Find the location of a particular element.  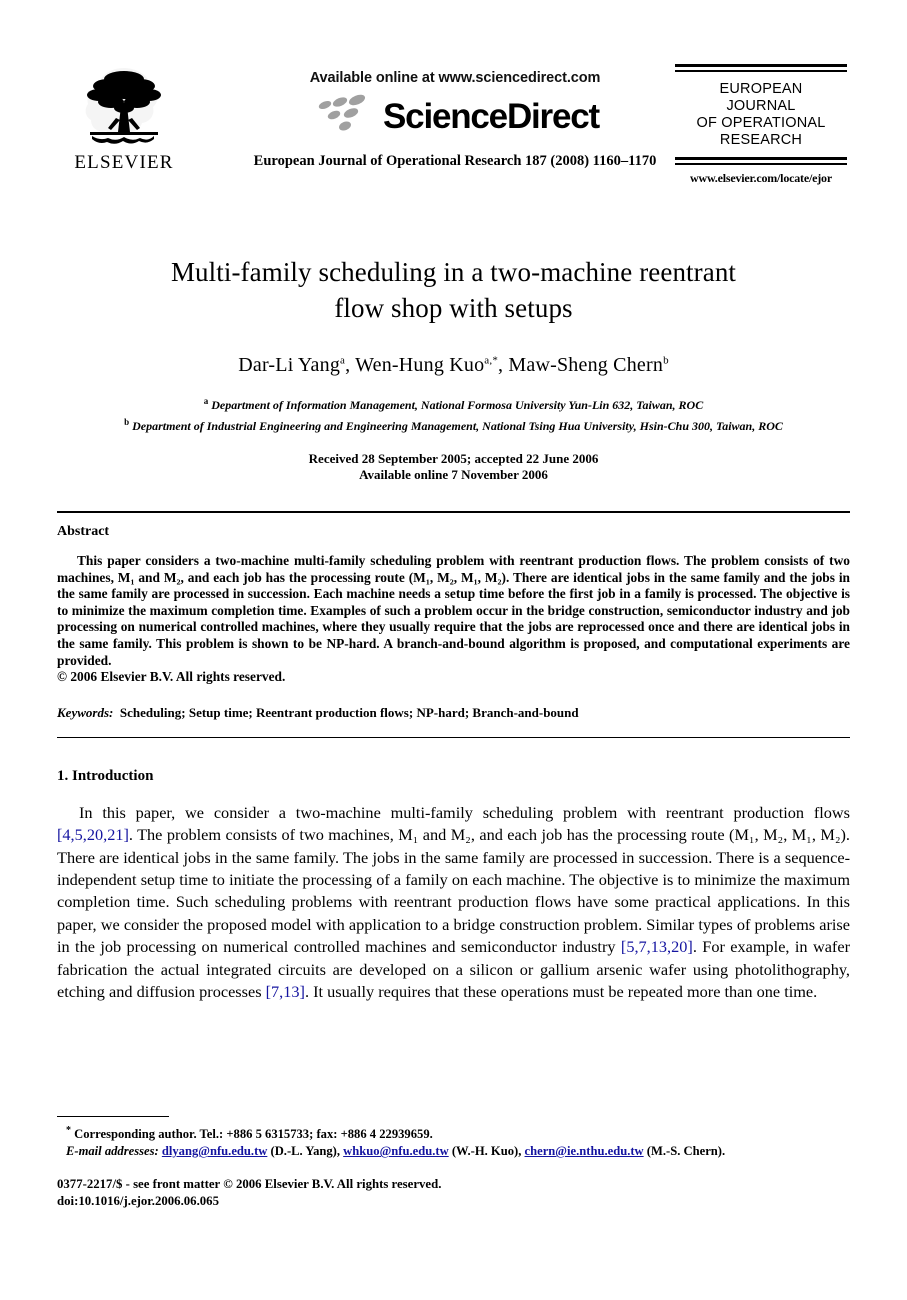

author-name: Maw-Sheng Chern is located at coordinates (586, 365).